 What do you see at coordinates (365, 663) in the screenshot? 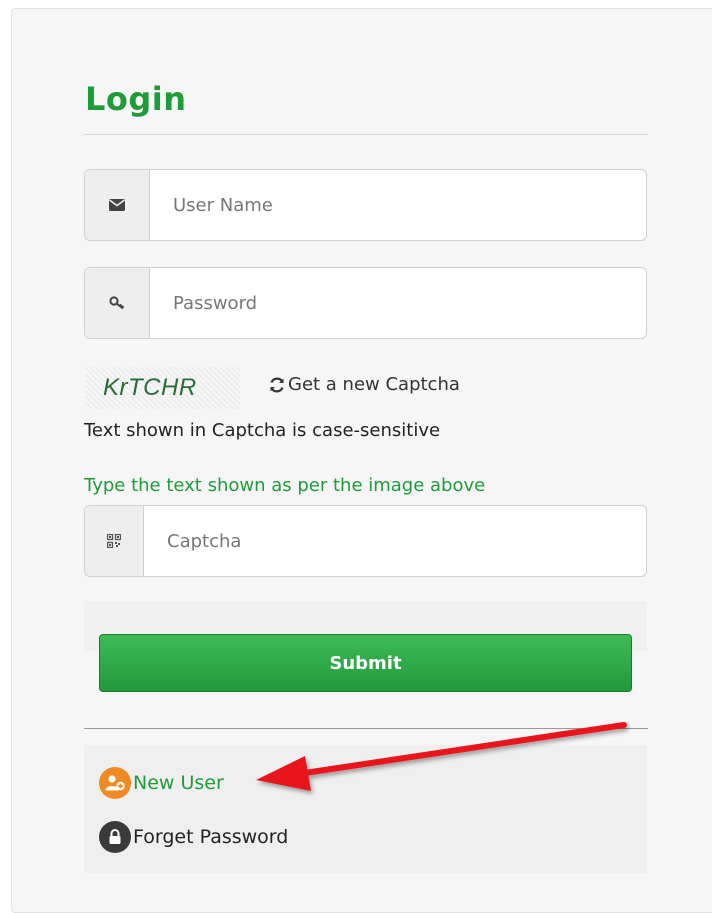
I see `submit-button: Submit` at bounding box center [365, 663].